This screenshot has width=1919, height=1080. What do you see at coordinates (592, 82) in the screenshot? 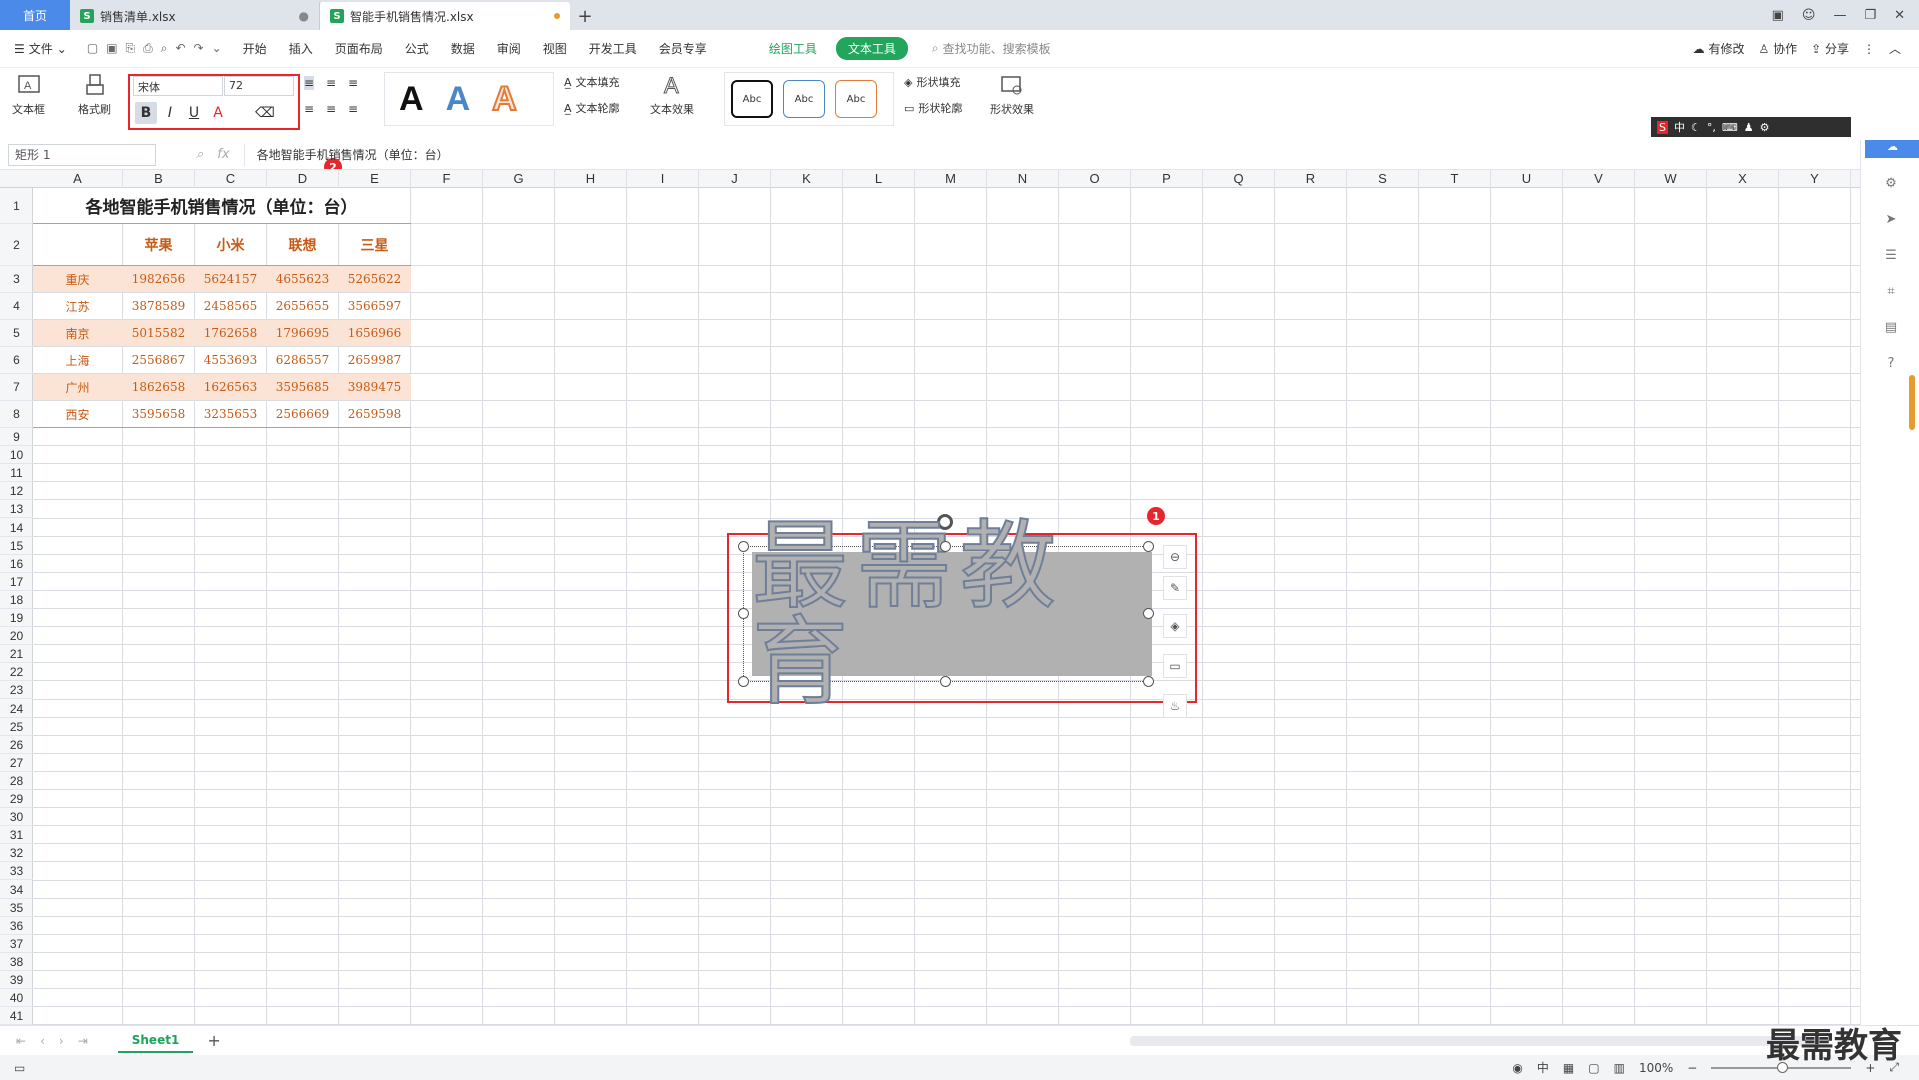
I see `text-fill-button: A̲ 文本填充` at bounding box center [592, 82].